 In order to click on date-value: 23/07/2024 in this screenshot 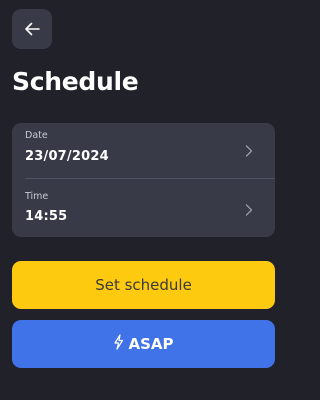, I will do `click(67, 156)`.